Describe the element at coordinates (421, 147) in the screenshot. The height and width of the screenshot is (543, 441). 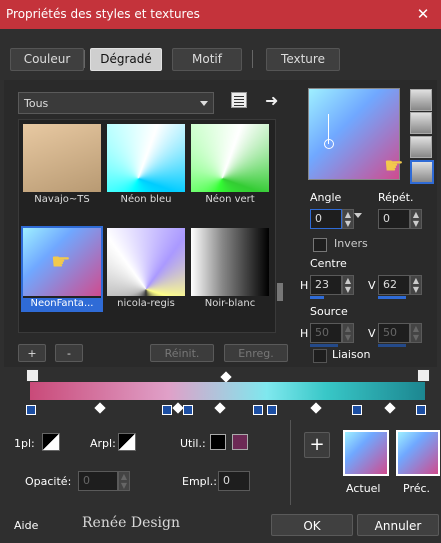
I see `style-sunburst-button` at that location.